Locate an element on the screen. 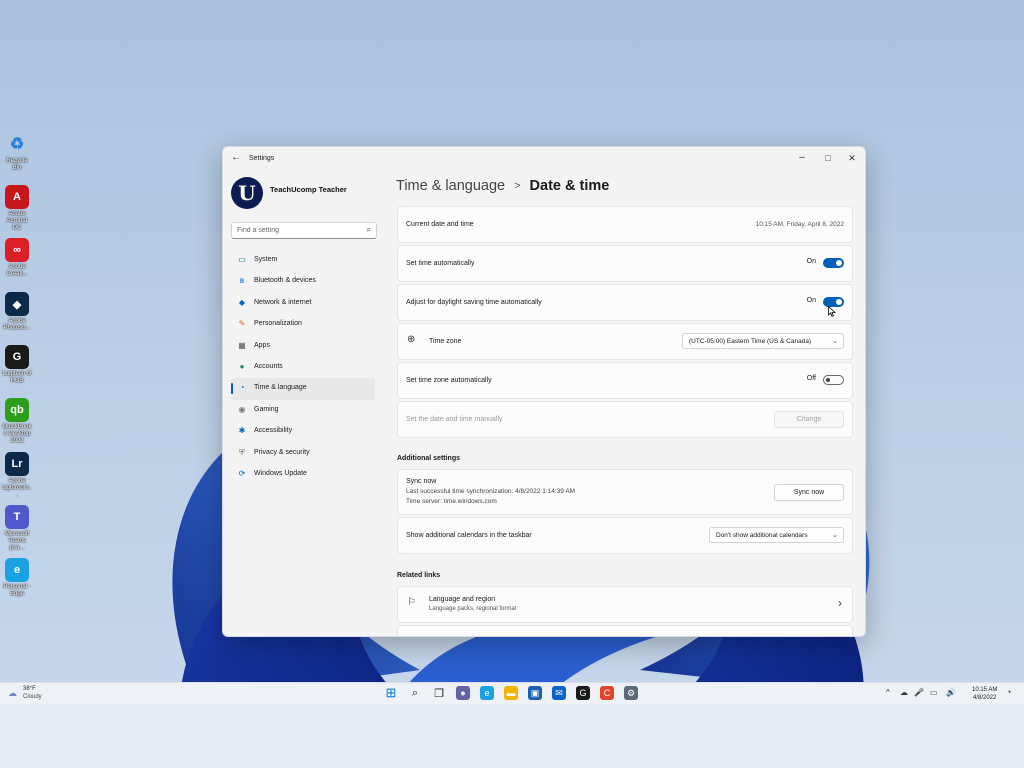 The image size is (1024, 768). ghub-taskbar-icon: G is located at coordinates (583, 693).